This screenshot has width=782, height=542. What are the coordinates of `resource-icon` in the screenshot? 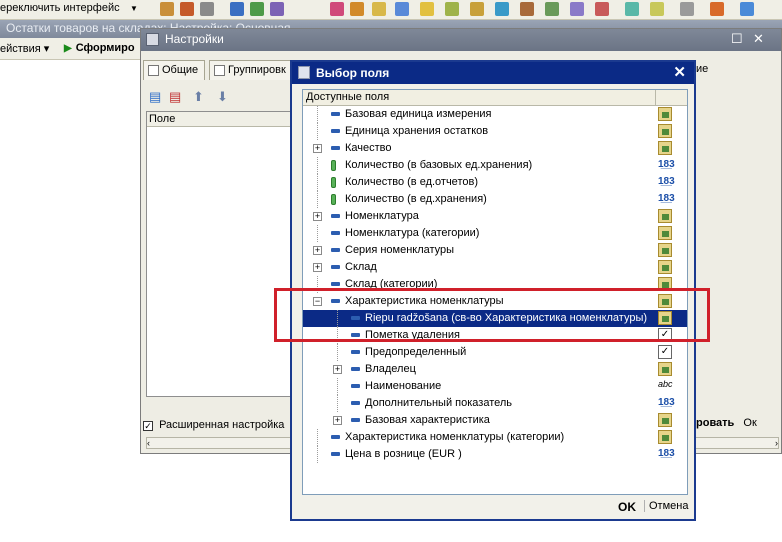 It's located at (333, 199).